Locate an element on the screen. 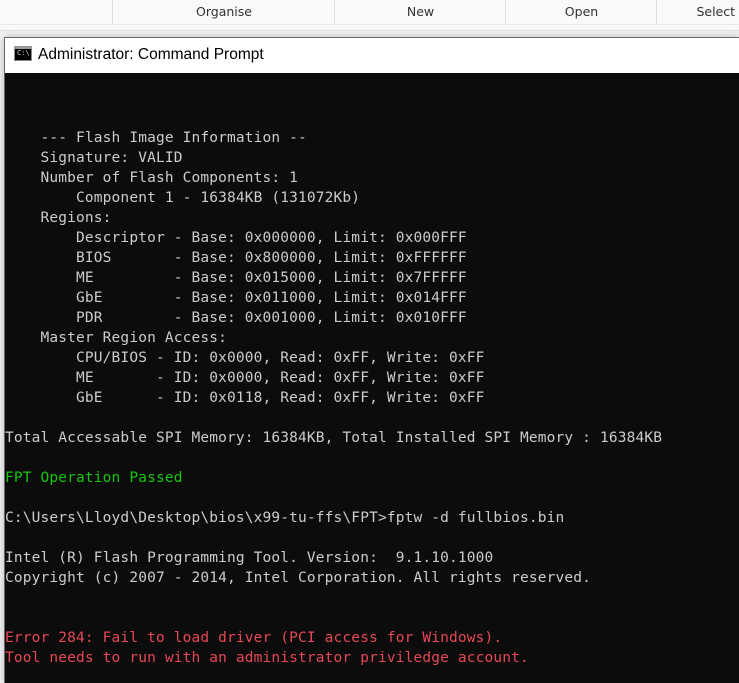 This screenshot has width=739, height=683. ribbon-group-organise: Organise is located at coordinates (223, 12).